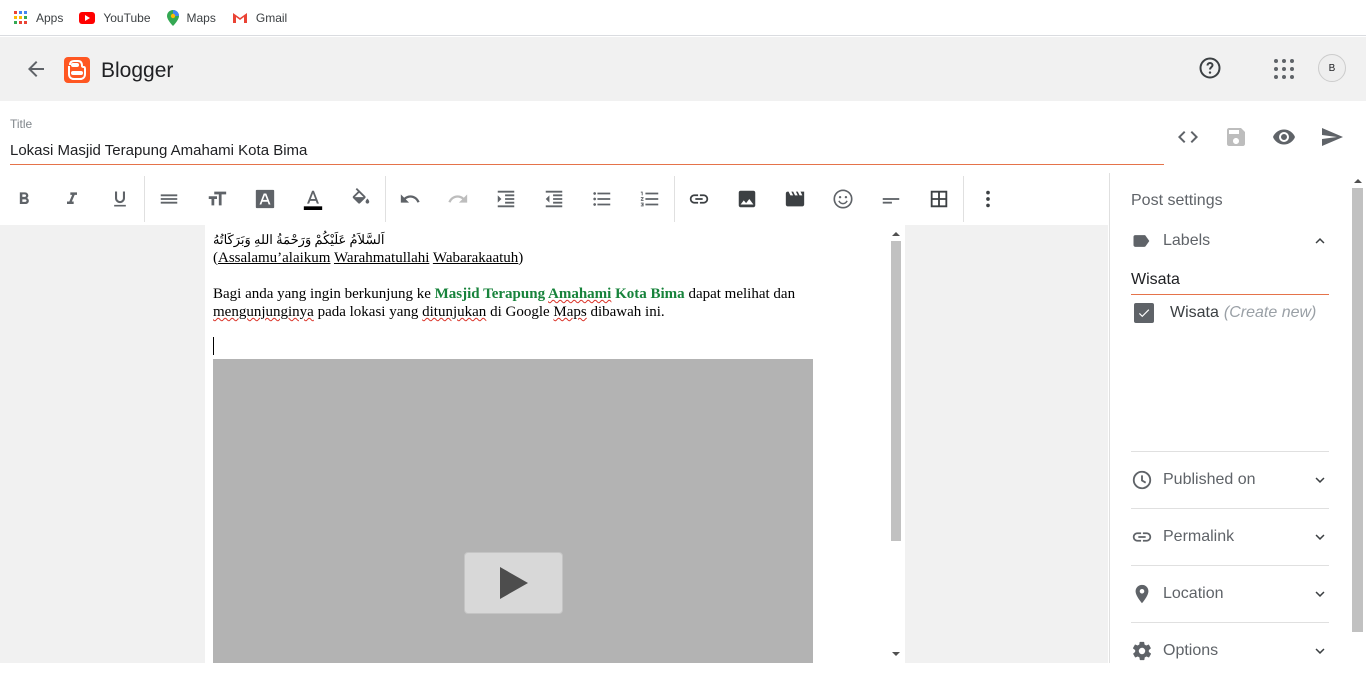 The image size is (1366, 679). I want to click on label-input: Wisata, so click(1230, 282).